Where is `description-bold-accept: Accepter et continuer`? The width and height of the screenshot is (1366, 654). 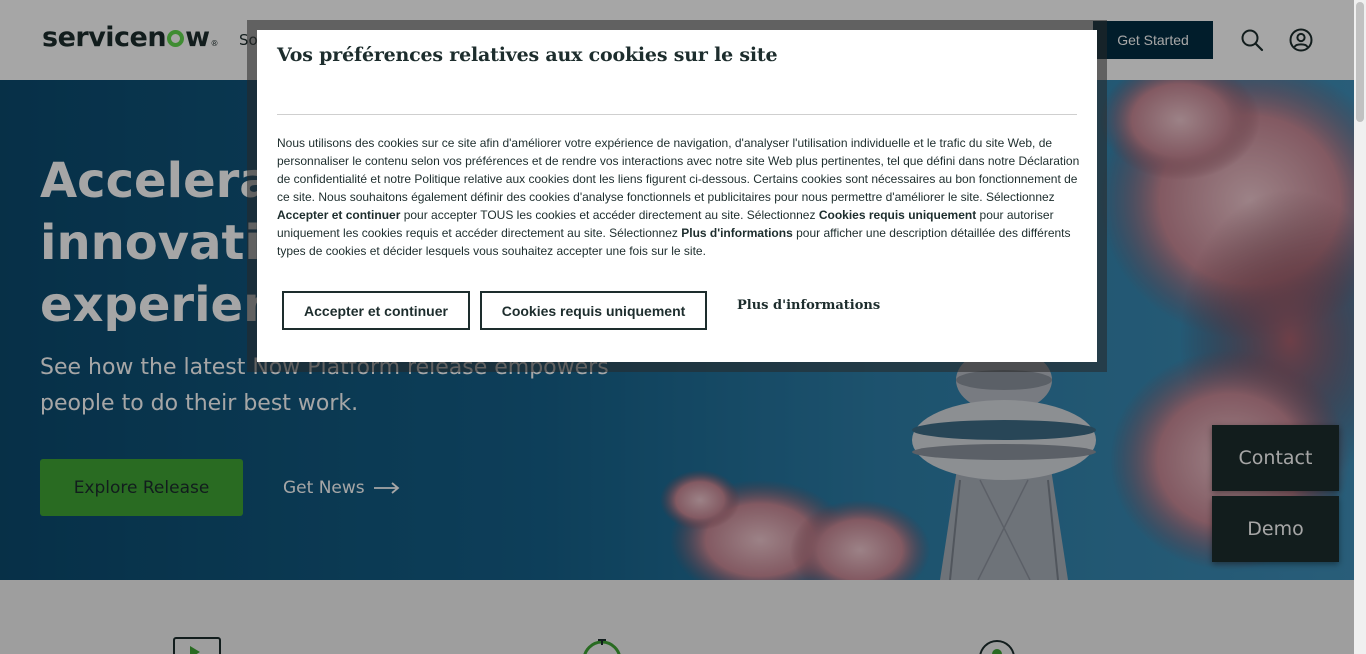
description-bold-accept: Accepter et continuer is located at coordinates (339, 215).